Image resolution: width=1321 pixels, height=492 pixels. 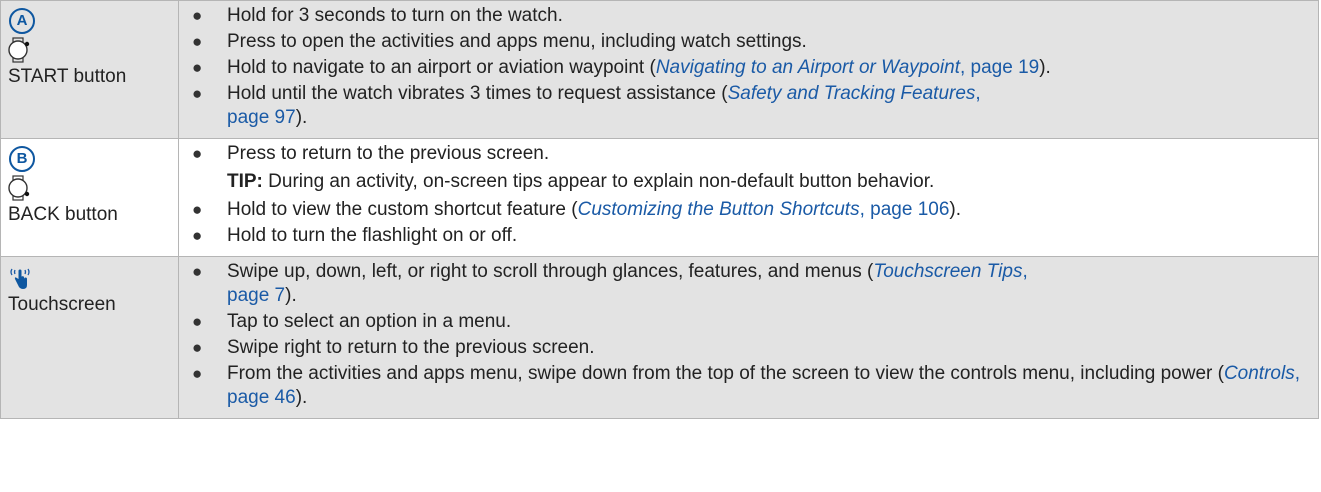 What do you see at coordinates (352, 321) in the screenshot?
I see `list-item: ● Tap to select an option in a menu.` at bounding box center [352, 321].